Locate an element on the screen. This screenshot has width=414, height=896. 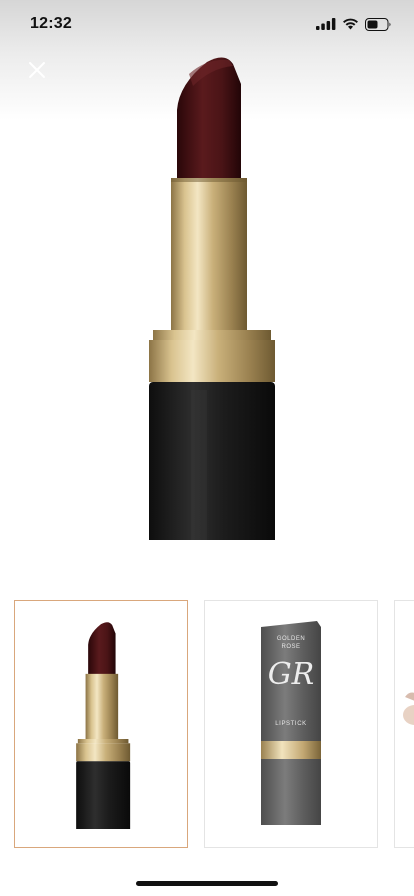
brand-logo: GR is located at coordinates (291, 674).